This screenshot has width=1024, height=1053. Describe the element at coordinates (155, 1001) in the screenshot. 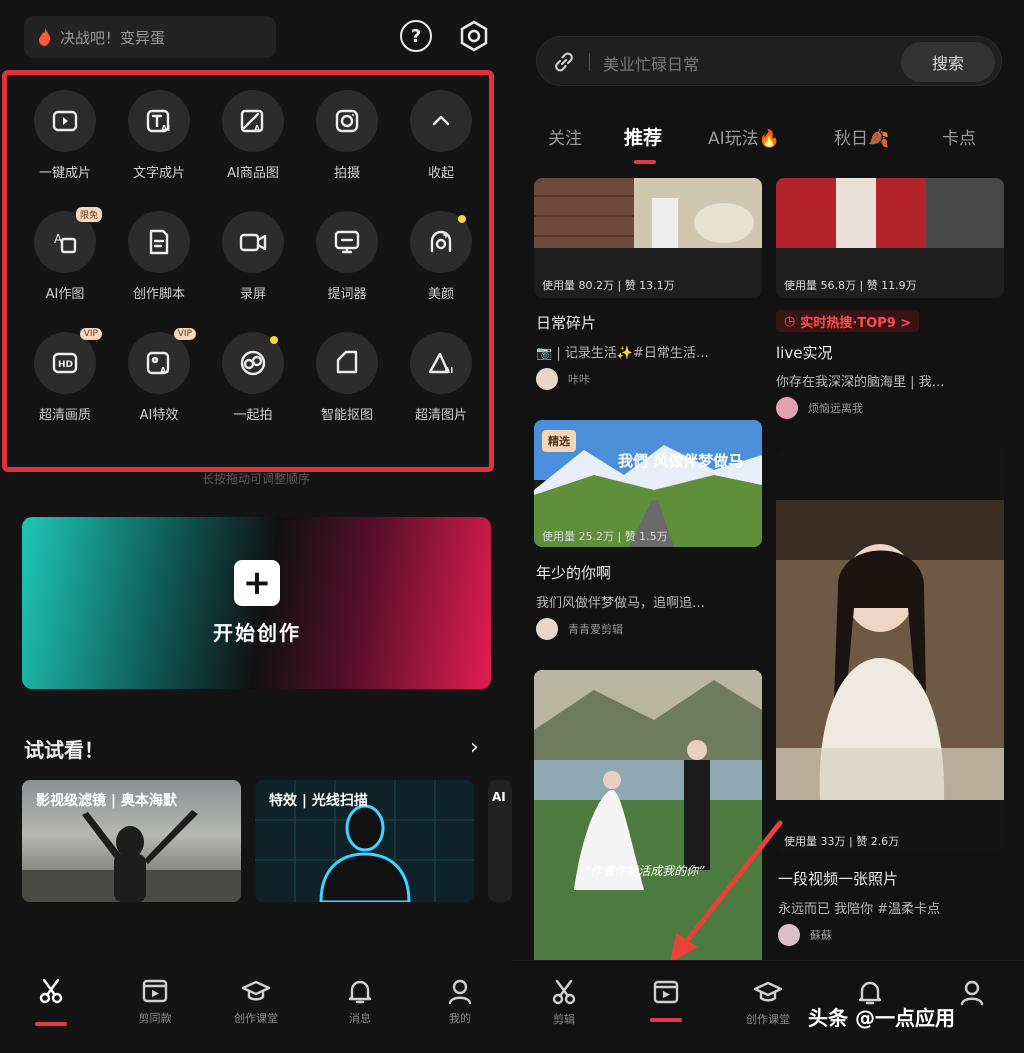

I see `nav-item: 剪同款` at that location.